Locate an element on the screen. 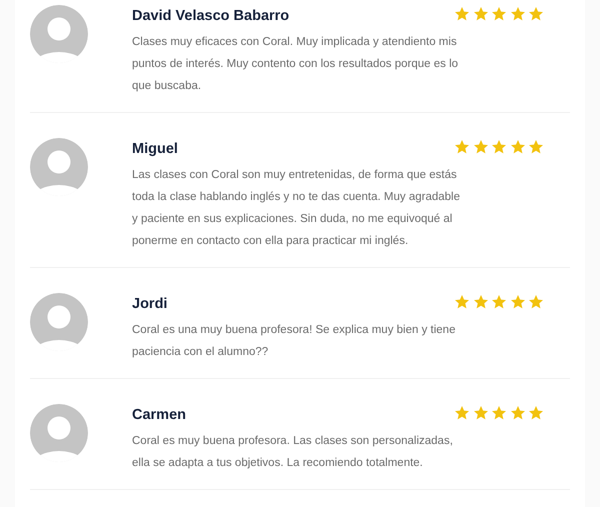 Image resolution: width=600 pixels, height=507 pixels. review-text: Coral es una muy buena profesora! Se explica muy bien y tiene paciencia con el alumno?? is located at coordinates (294, 341).